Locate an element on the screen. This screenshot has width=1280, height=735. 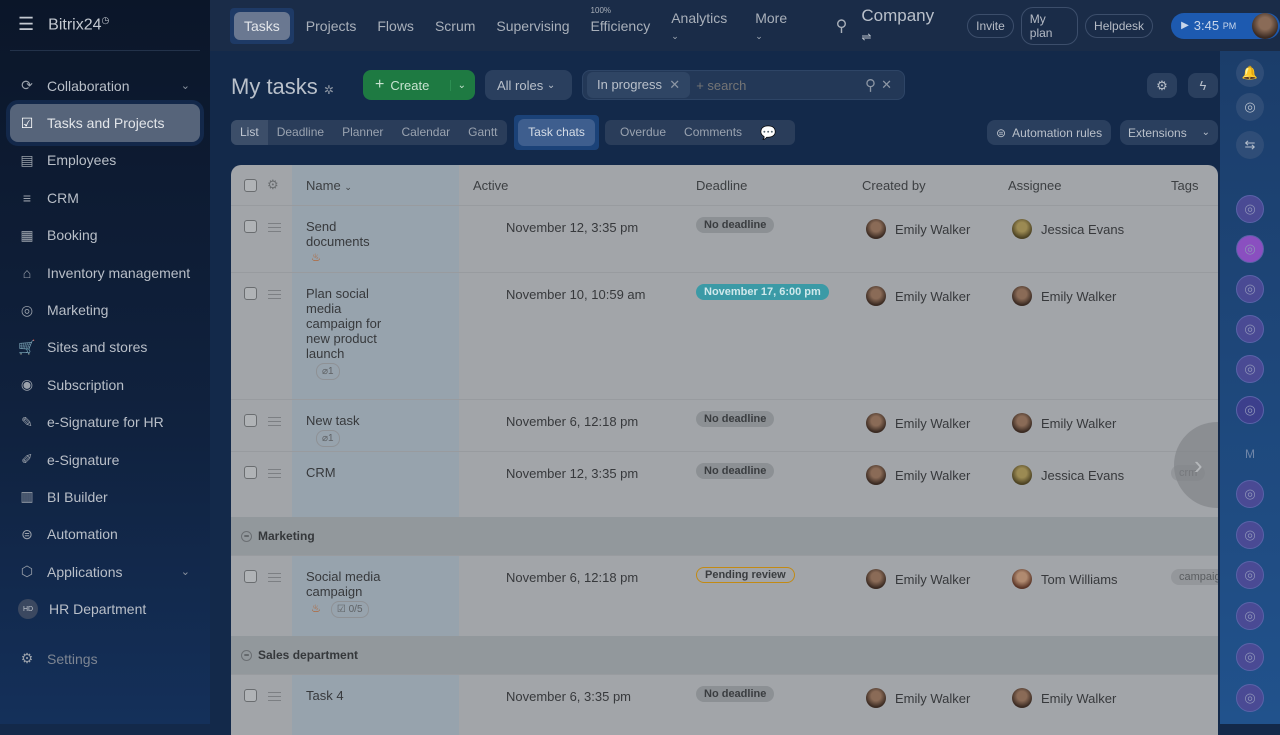
sidebar-item-employees: ▤ Employees is located at coordinates (105, 160).